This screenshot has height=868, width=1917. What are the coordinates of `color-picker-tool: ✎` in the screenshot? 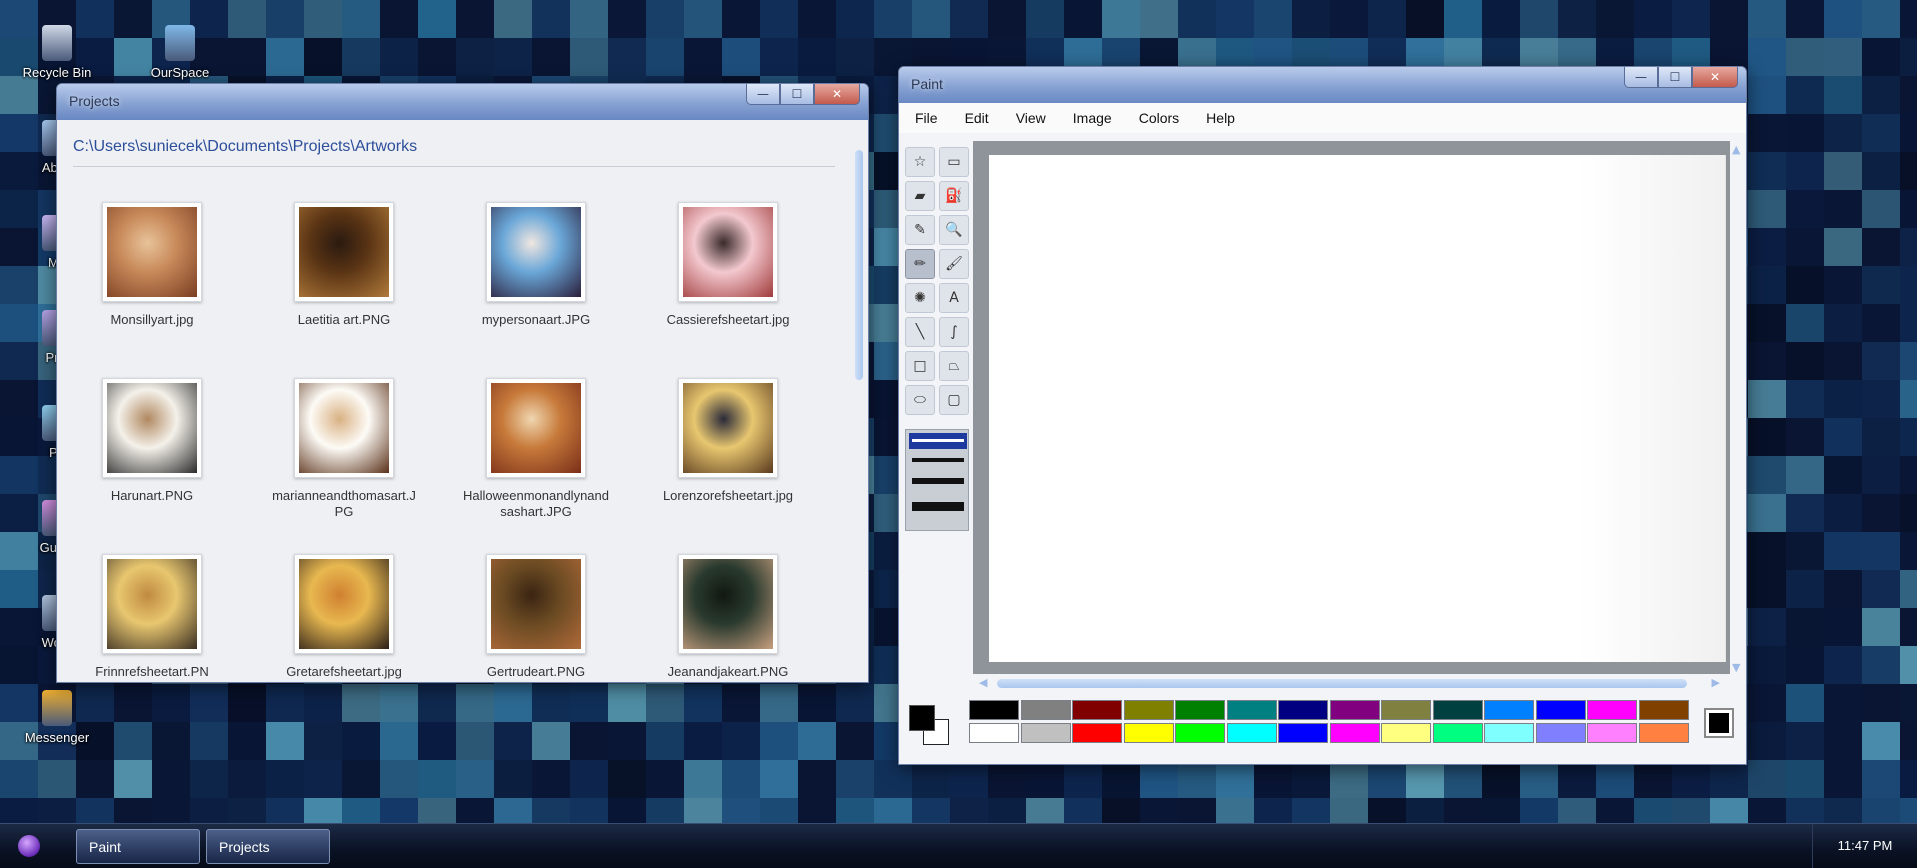 It's located at (920, 230).